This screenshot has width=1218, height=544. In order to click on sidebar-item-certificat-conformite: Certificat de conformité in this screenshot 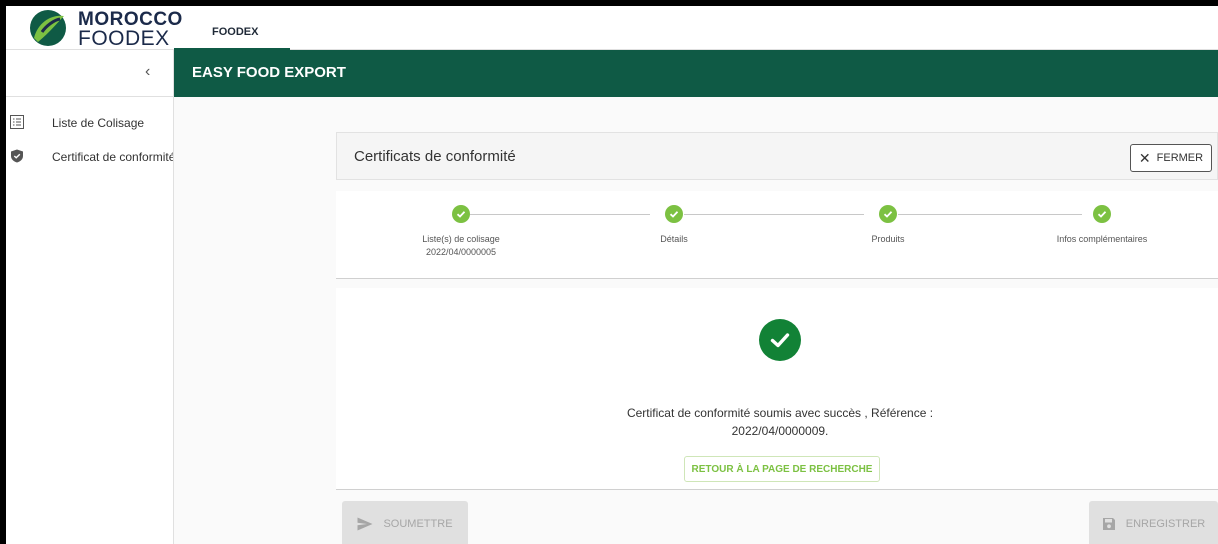, I will do `click(89, 157)`.